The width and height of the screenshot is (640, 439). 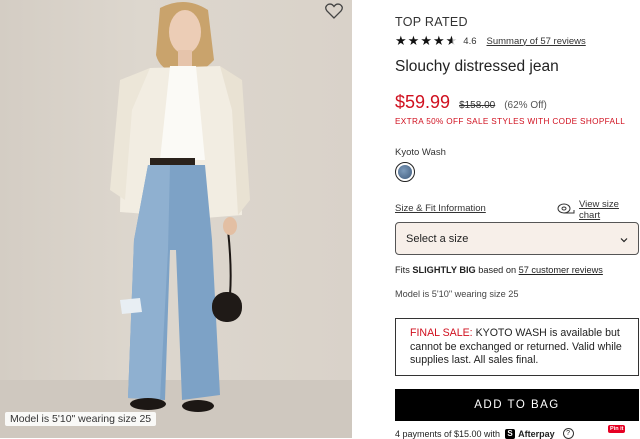 I want to click on model-size-info: Model is 5'10" wearing size 25, so click(x=457, y=294).